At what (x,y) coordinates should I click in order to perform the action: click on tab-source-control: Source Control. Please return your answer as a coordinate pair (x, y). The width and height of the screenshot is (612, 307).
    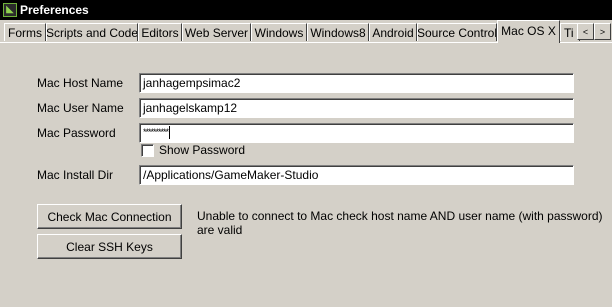
    Looking at the image, I should click on (457, 32).